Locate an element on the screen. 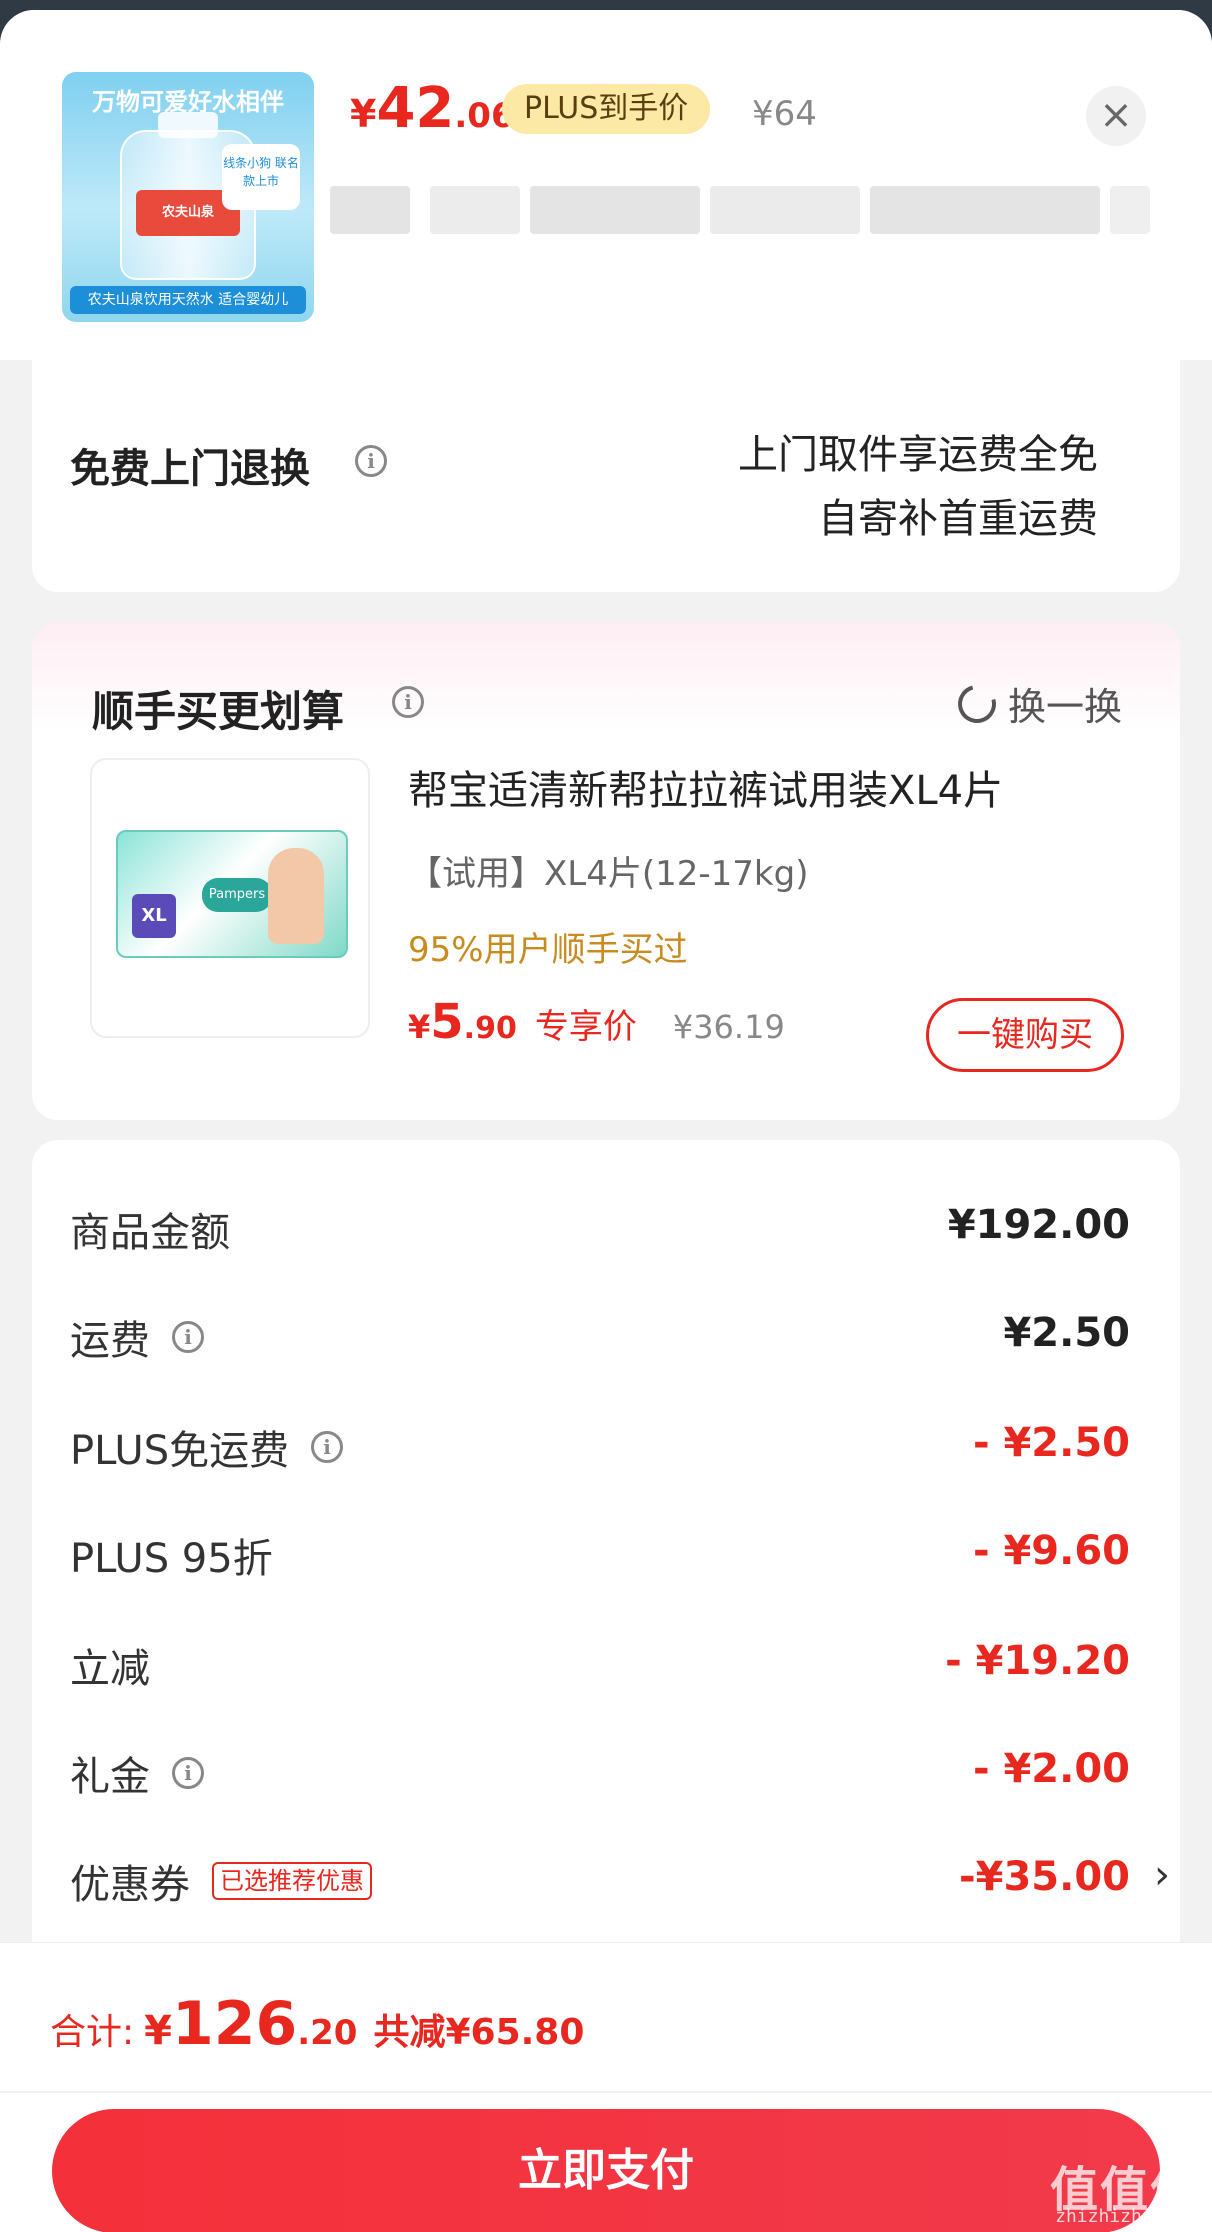 The width and height of the screenshot is (1212, 2232). price-integer: 5 is located at coordinates (447, 1022).